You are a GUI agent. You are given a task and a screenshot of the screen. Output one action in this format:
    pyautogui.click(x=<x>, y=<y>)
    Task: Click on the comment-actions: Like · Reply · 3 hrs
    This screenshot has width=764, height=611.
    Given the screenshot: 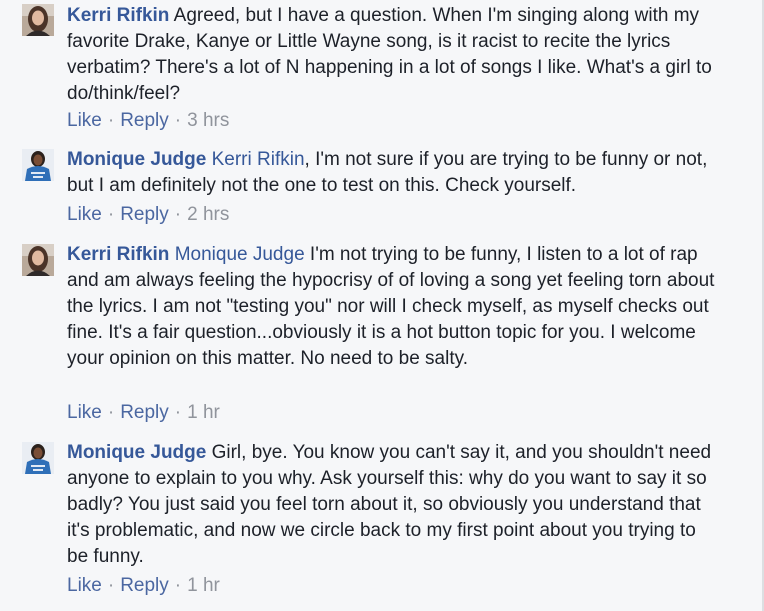 What is the action you would take?
    pyautogui.click(x=148, y=121)
    